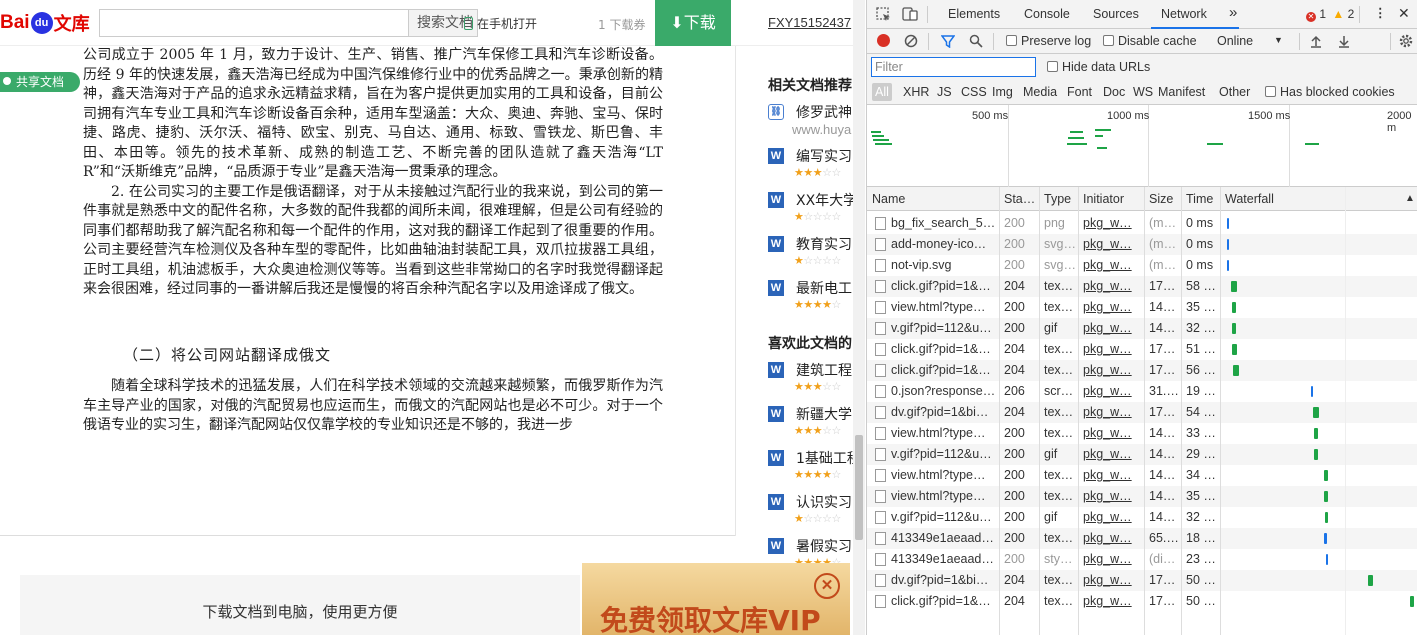  Describe the element at coordinates (916, 92) in the screenshot. I see `type-filter-xhr: XHR` at that location.